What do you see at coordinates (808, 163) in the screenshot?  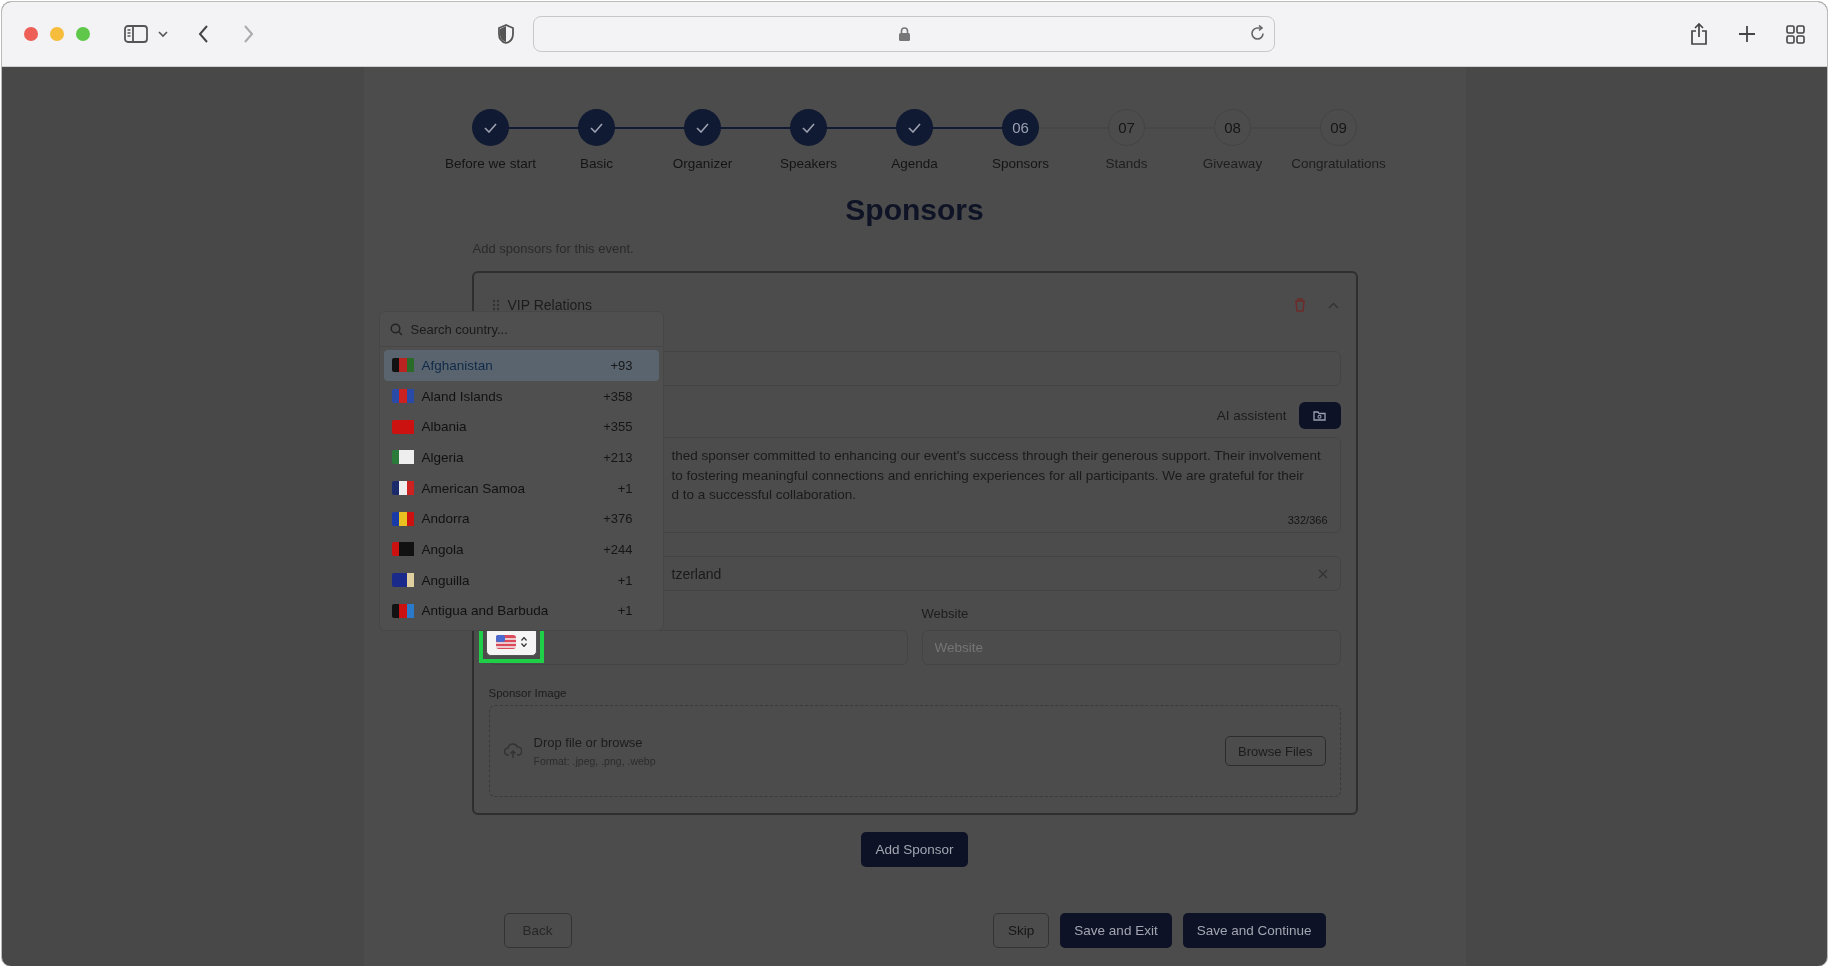 I see `step-label: Speakers` at bounding box center [808, 163].